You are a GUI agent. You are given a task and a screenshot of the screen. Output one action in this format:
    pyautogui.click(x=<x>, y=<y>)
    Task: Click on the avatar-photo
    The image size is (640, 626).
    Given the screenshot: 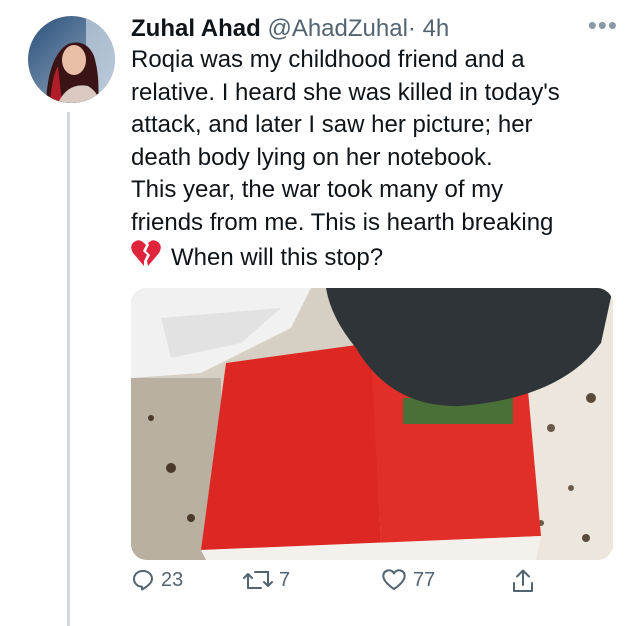 What is the action you would take?
    pyautogui.click(x=71, y=59)
    